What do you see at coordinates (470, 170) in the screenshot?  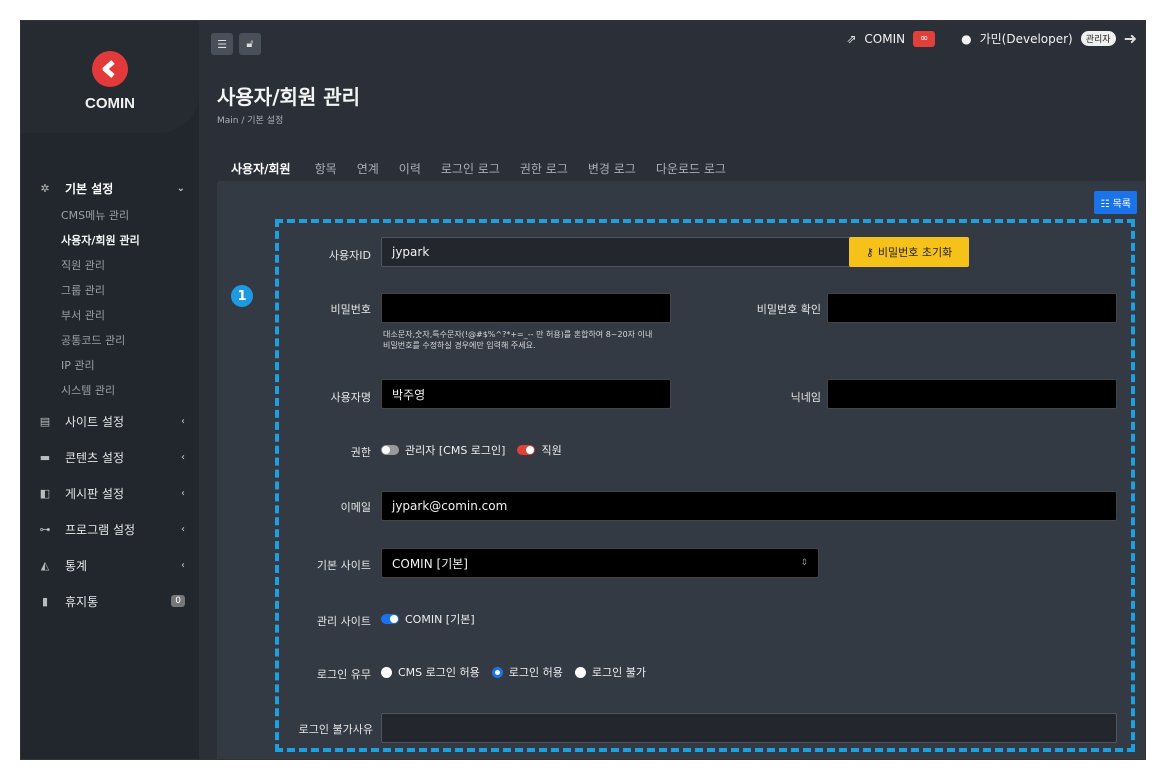 I see `tab-login-log: 로그인 로그` at bounding box center [470, 170].